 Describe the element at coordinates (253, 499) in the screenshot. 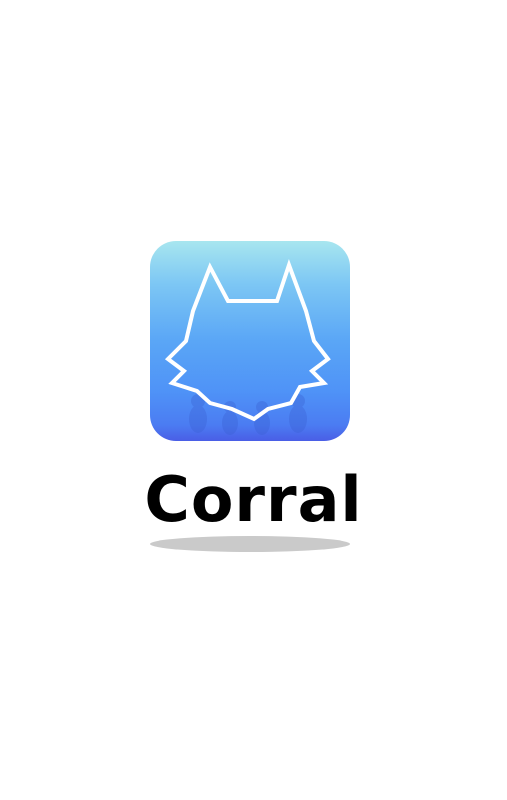

I see `app-name: Corral` at that location.